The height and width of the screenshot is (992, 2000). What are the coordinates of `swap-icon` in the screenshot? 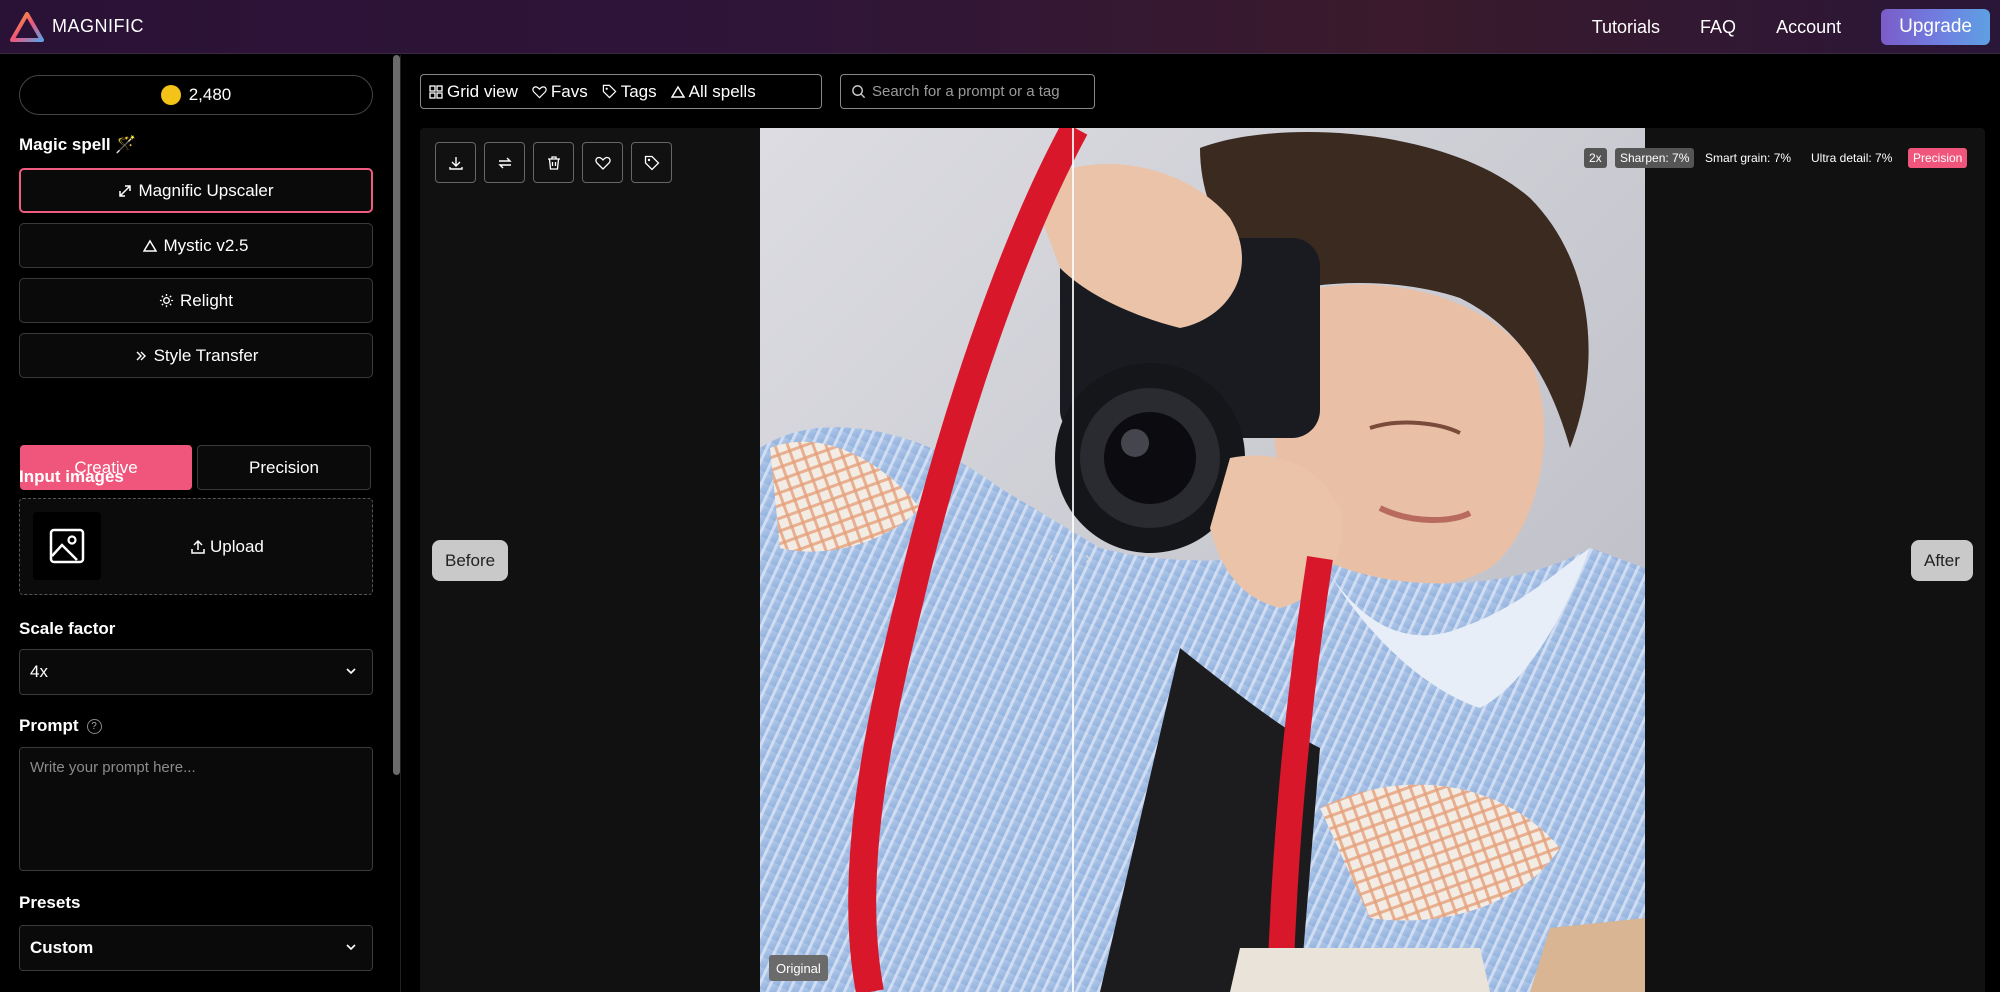 It's located at (504, 162).